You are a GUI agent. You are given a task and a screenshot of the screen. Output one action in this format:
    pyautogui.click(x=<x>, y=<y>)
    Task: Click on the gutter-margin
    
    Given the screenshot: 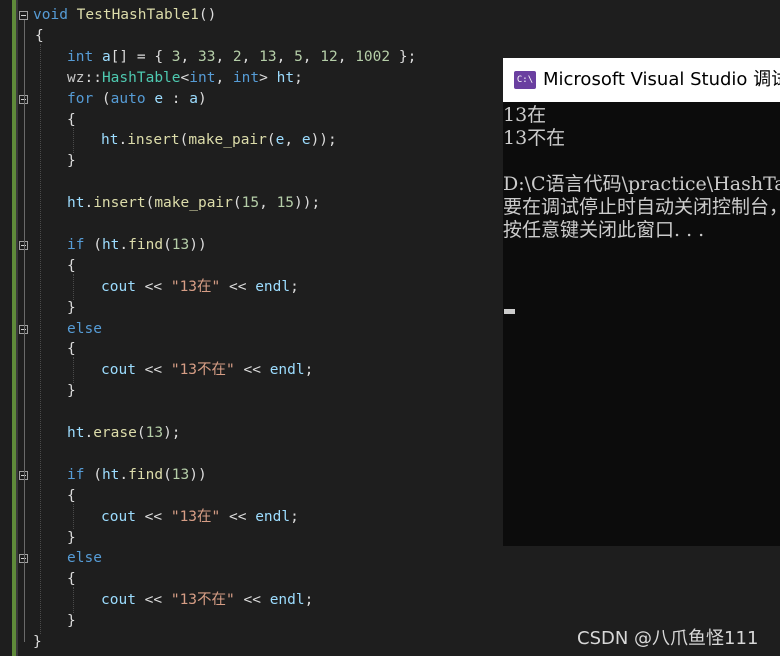 What is the action you would take?
    pyautogui.click(x=17, y=328)
    